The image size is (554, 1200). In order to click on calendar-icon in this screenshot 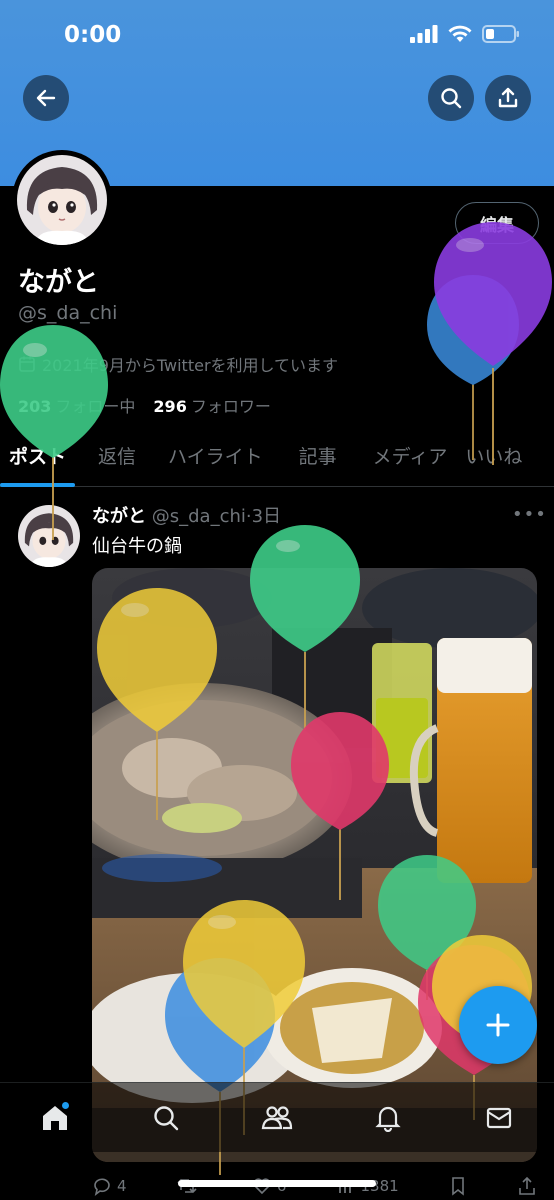, I will do `click(27, 364)`.